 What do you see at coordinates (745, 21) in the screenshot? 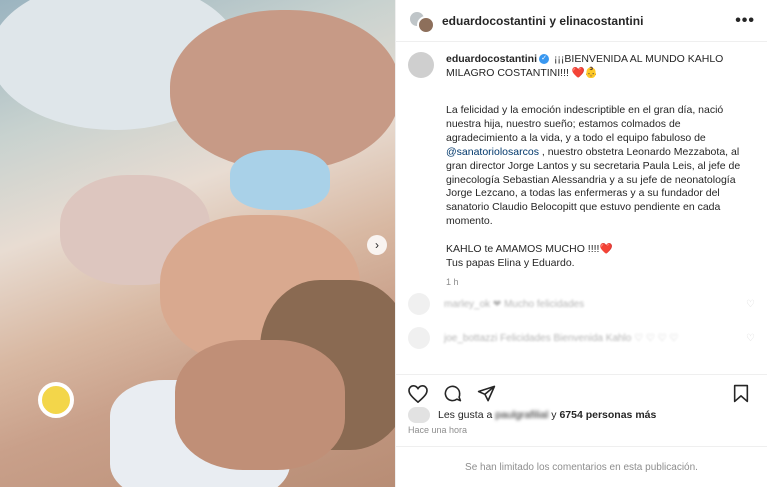
I see `more-options-button: •••` at bounding box center [745, 21].